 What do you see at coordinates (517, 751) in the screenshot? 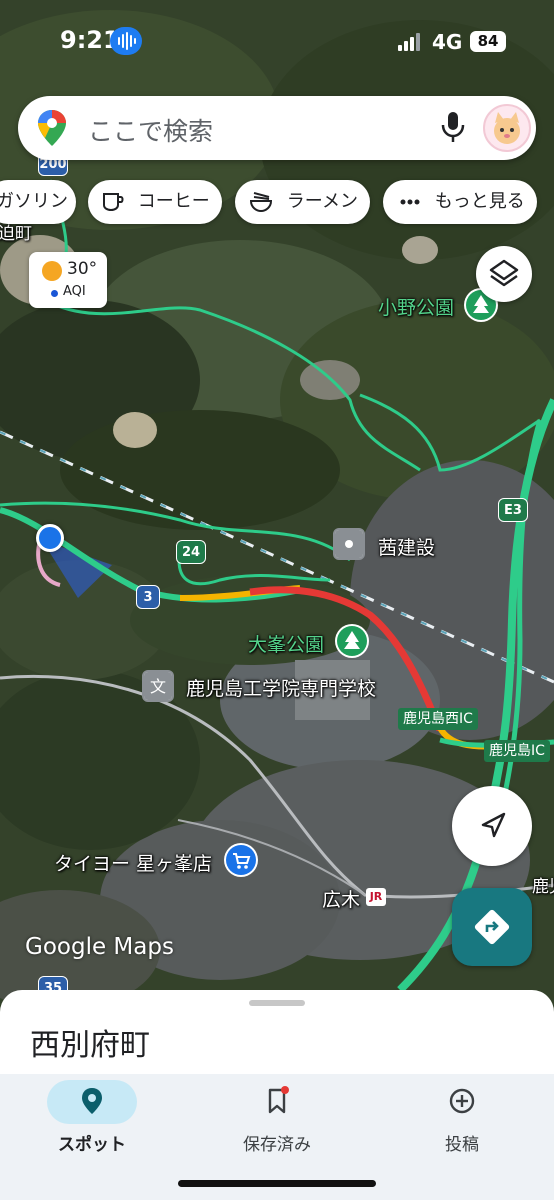
I see `ic-badge-kagoshima: 鹿児島IC` at bounding box center [517, 751].